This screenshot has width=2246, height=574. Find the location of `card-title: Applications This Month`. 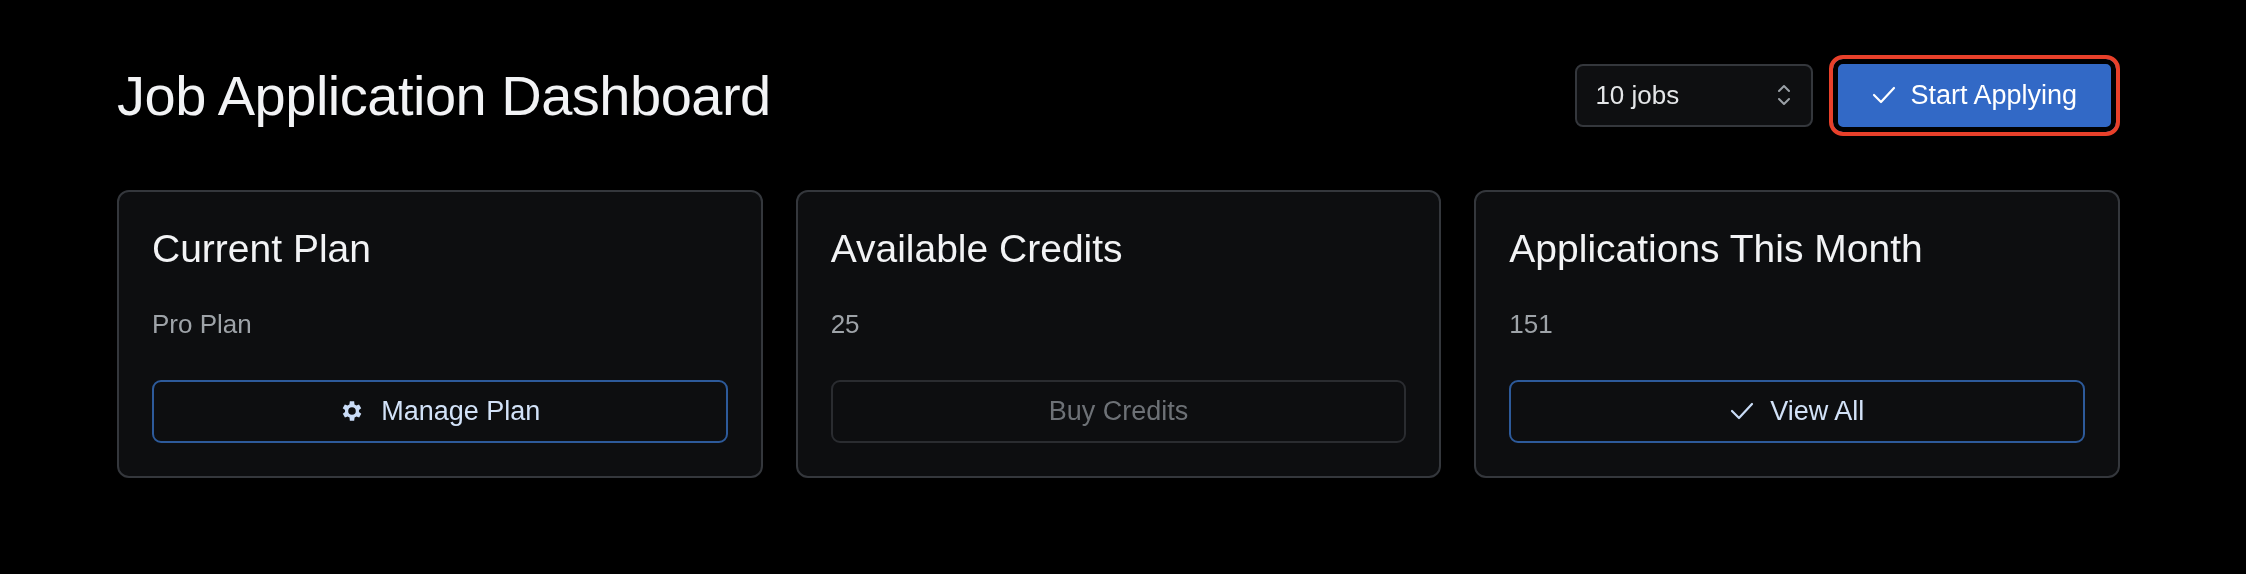

card-title: Applications This Month is located at coordinates (1716, 249).